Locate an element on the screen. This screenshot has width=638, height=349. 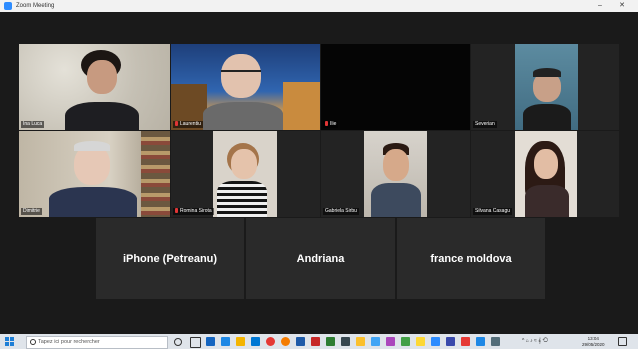
participant-name: Laurentiu is located at coordinates (188, 124).